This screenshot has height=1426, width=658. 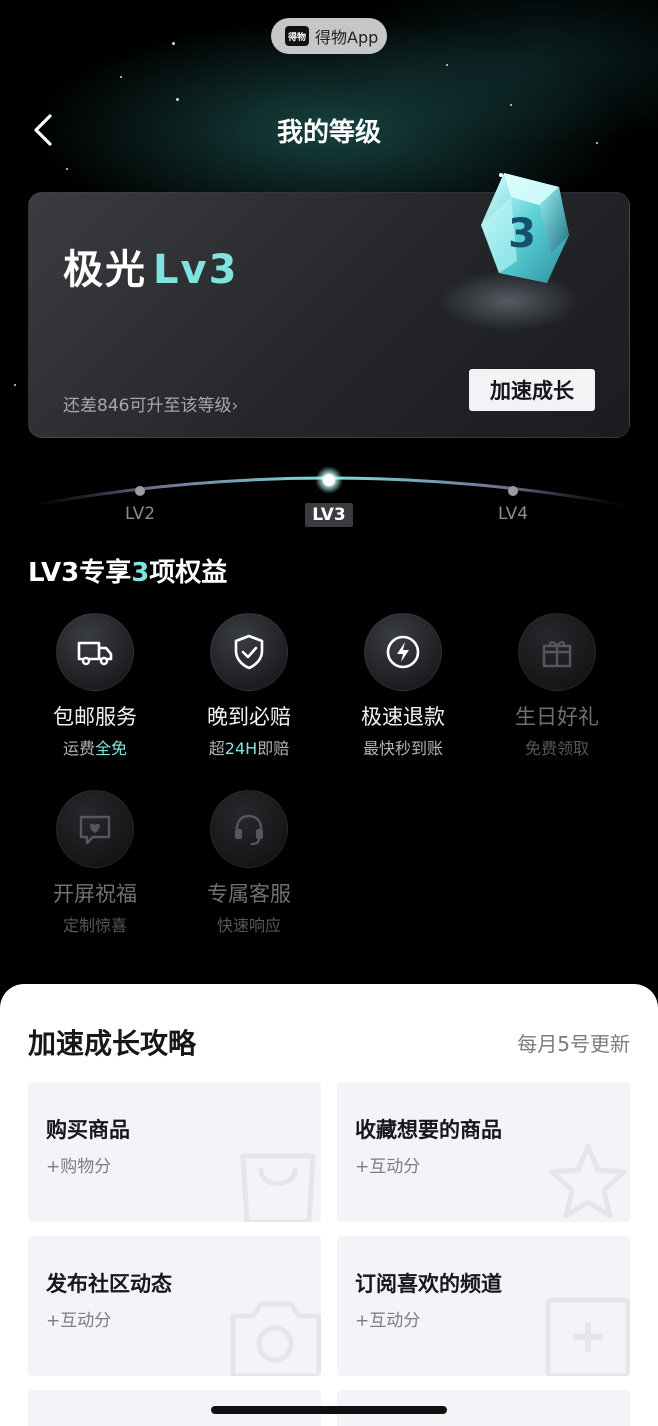 I want to click on app-logo: 得物, so click(x=297, y=36).